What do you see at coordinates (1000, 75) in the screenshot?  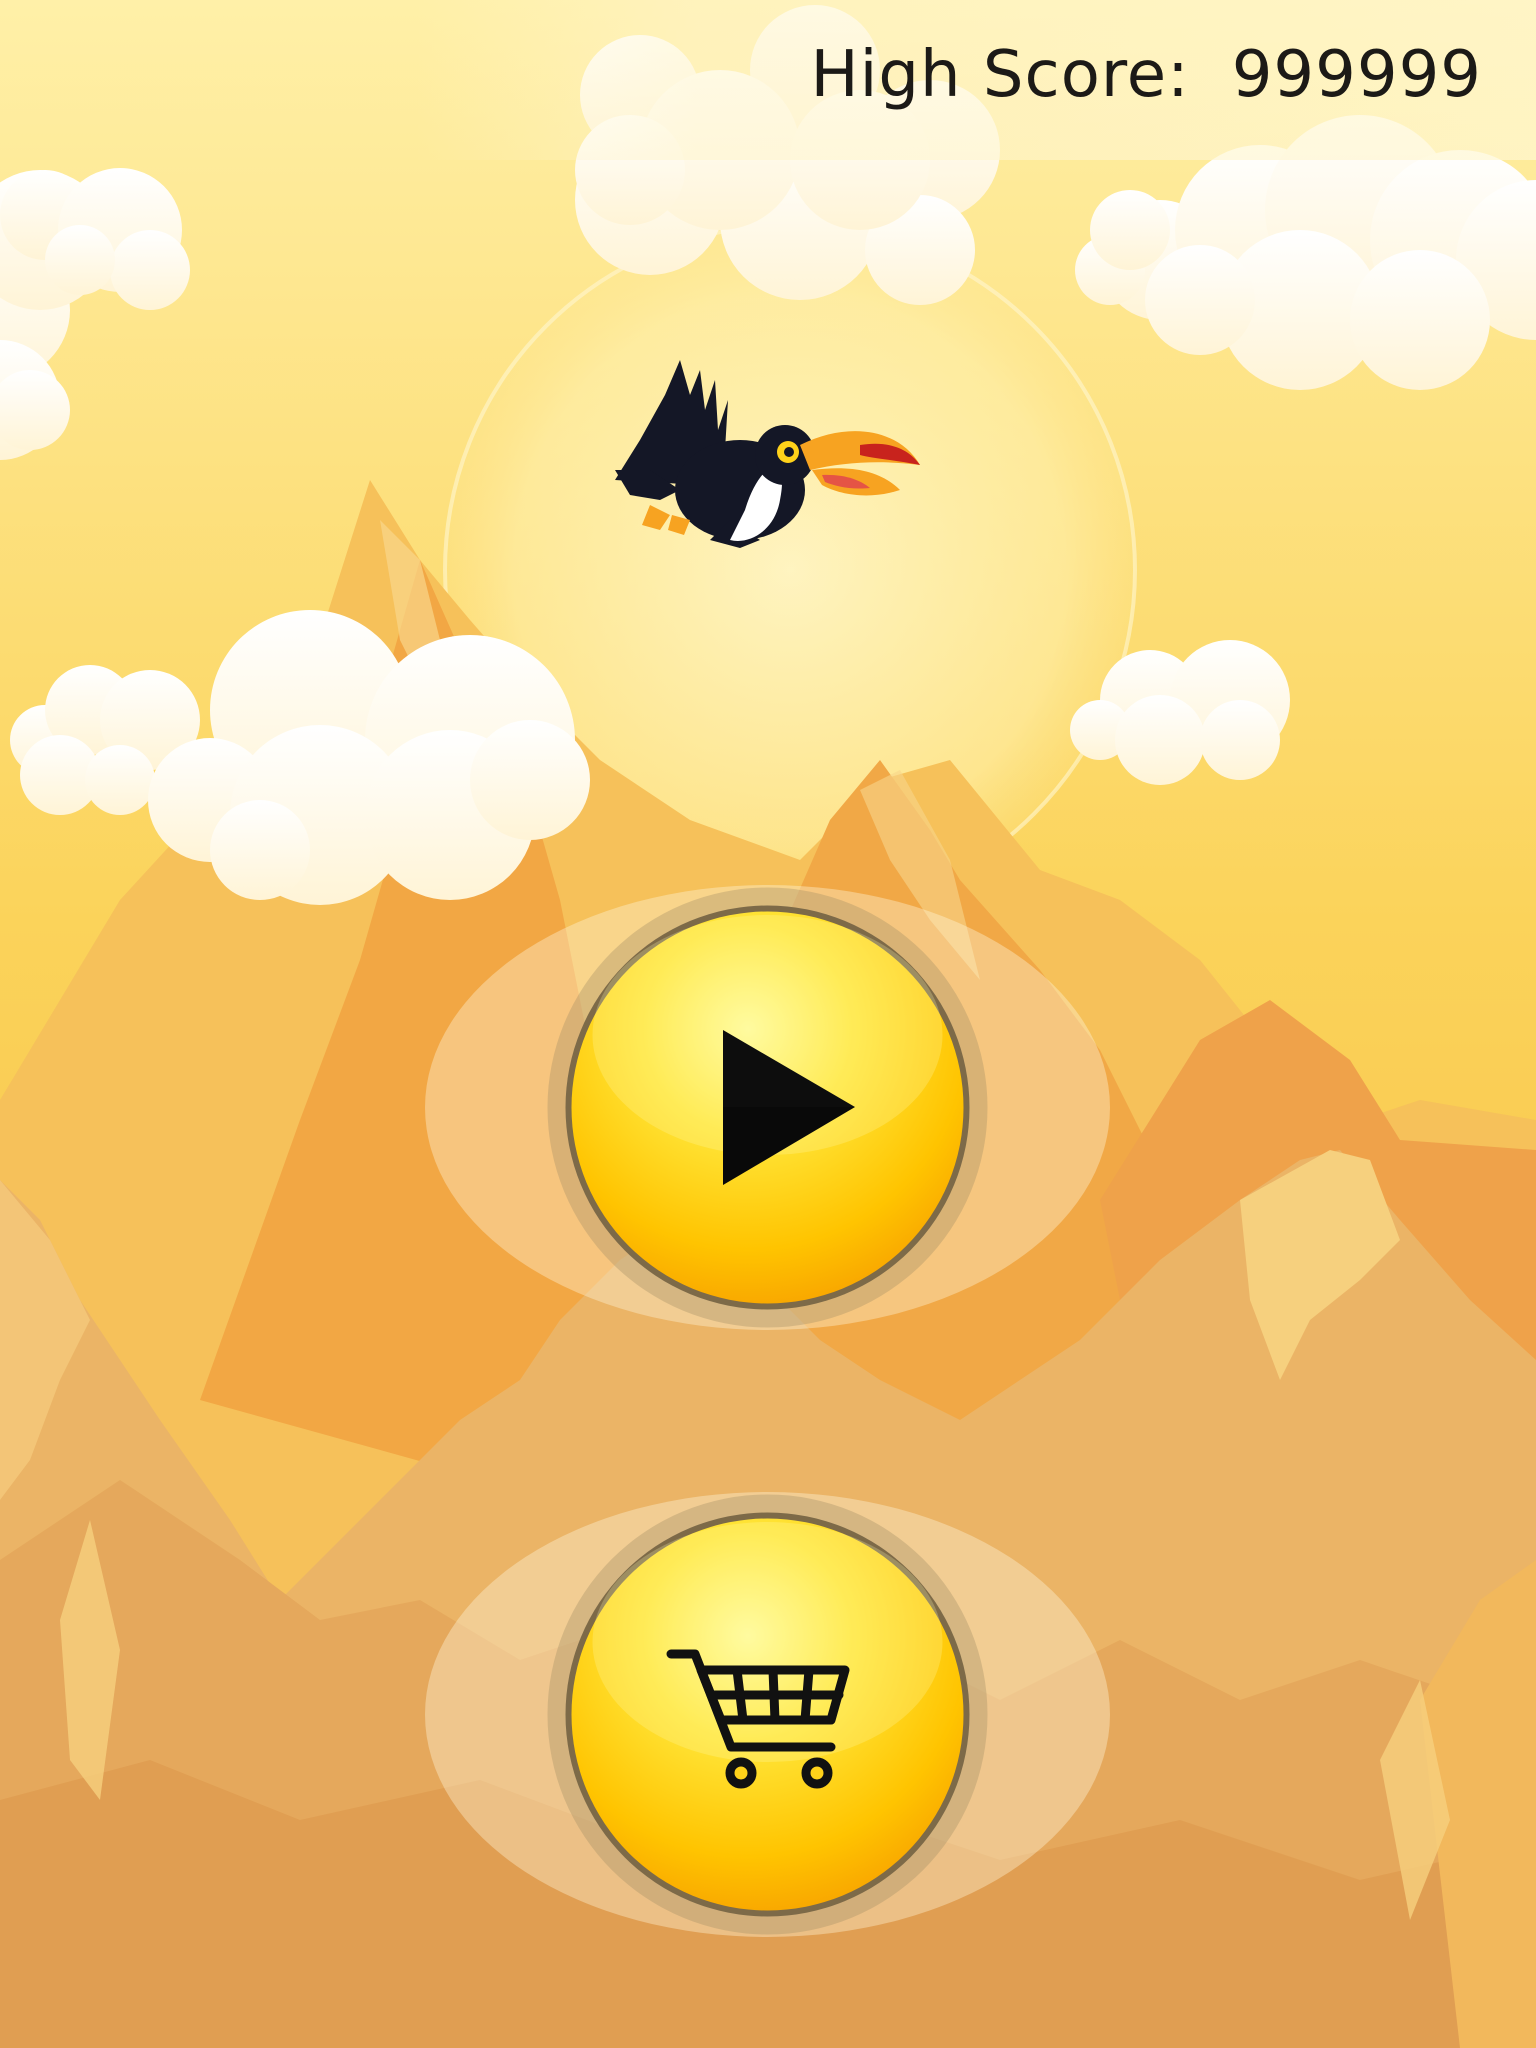 I see `high-score-label: High Score:` at bounding box center [1000, 75].